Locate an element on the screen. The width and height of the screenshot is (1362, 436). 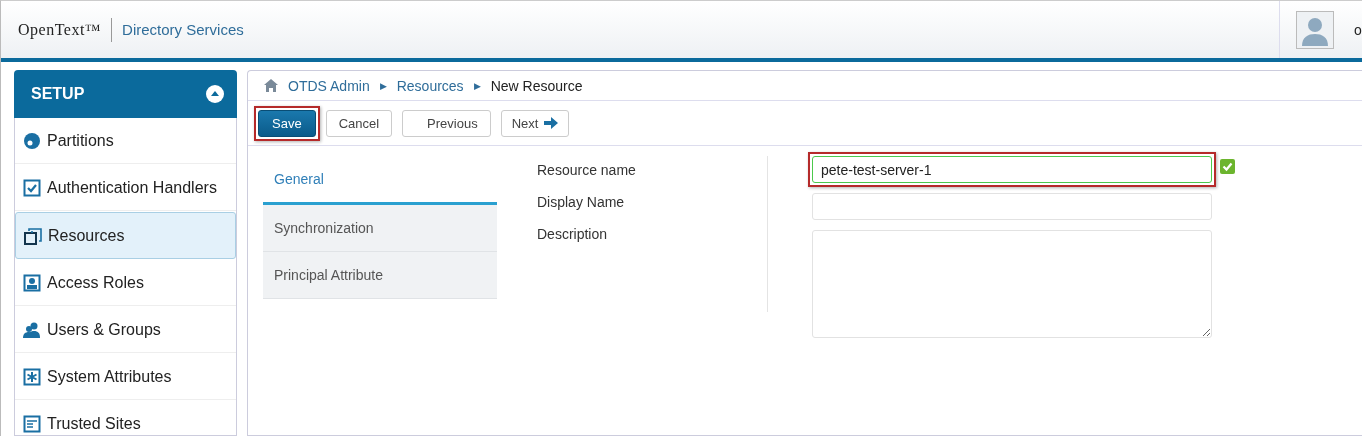
disc-icon is located at coordinates (32, 140).